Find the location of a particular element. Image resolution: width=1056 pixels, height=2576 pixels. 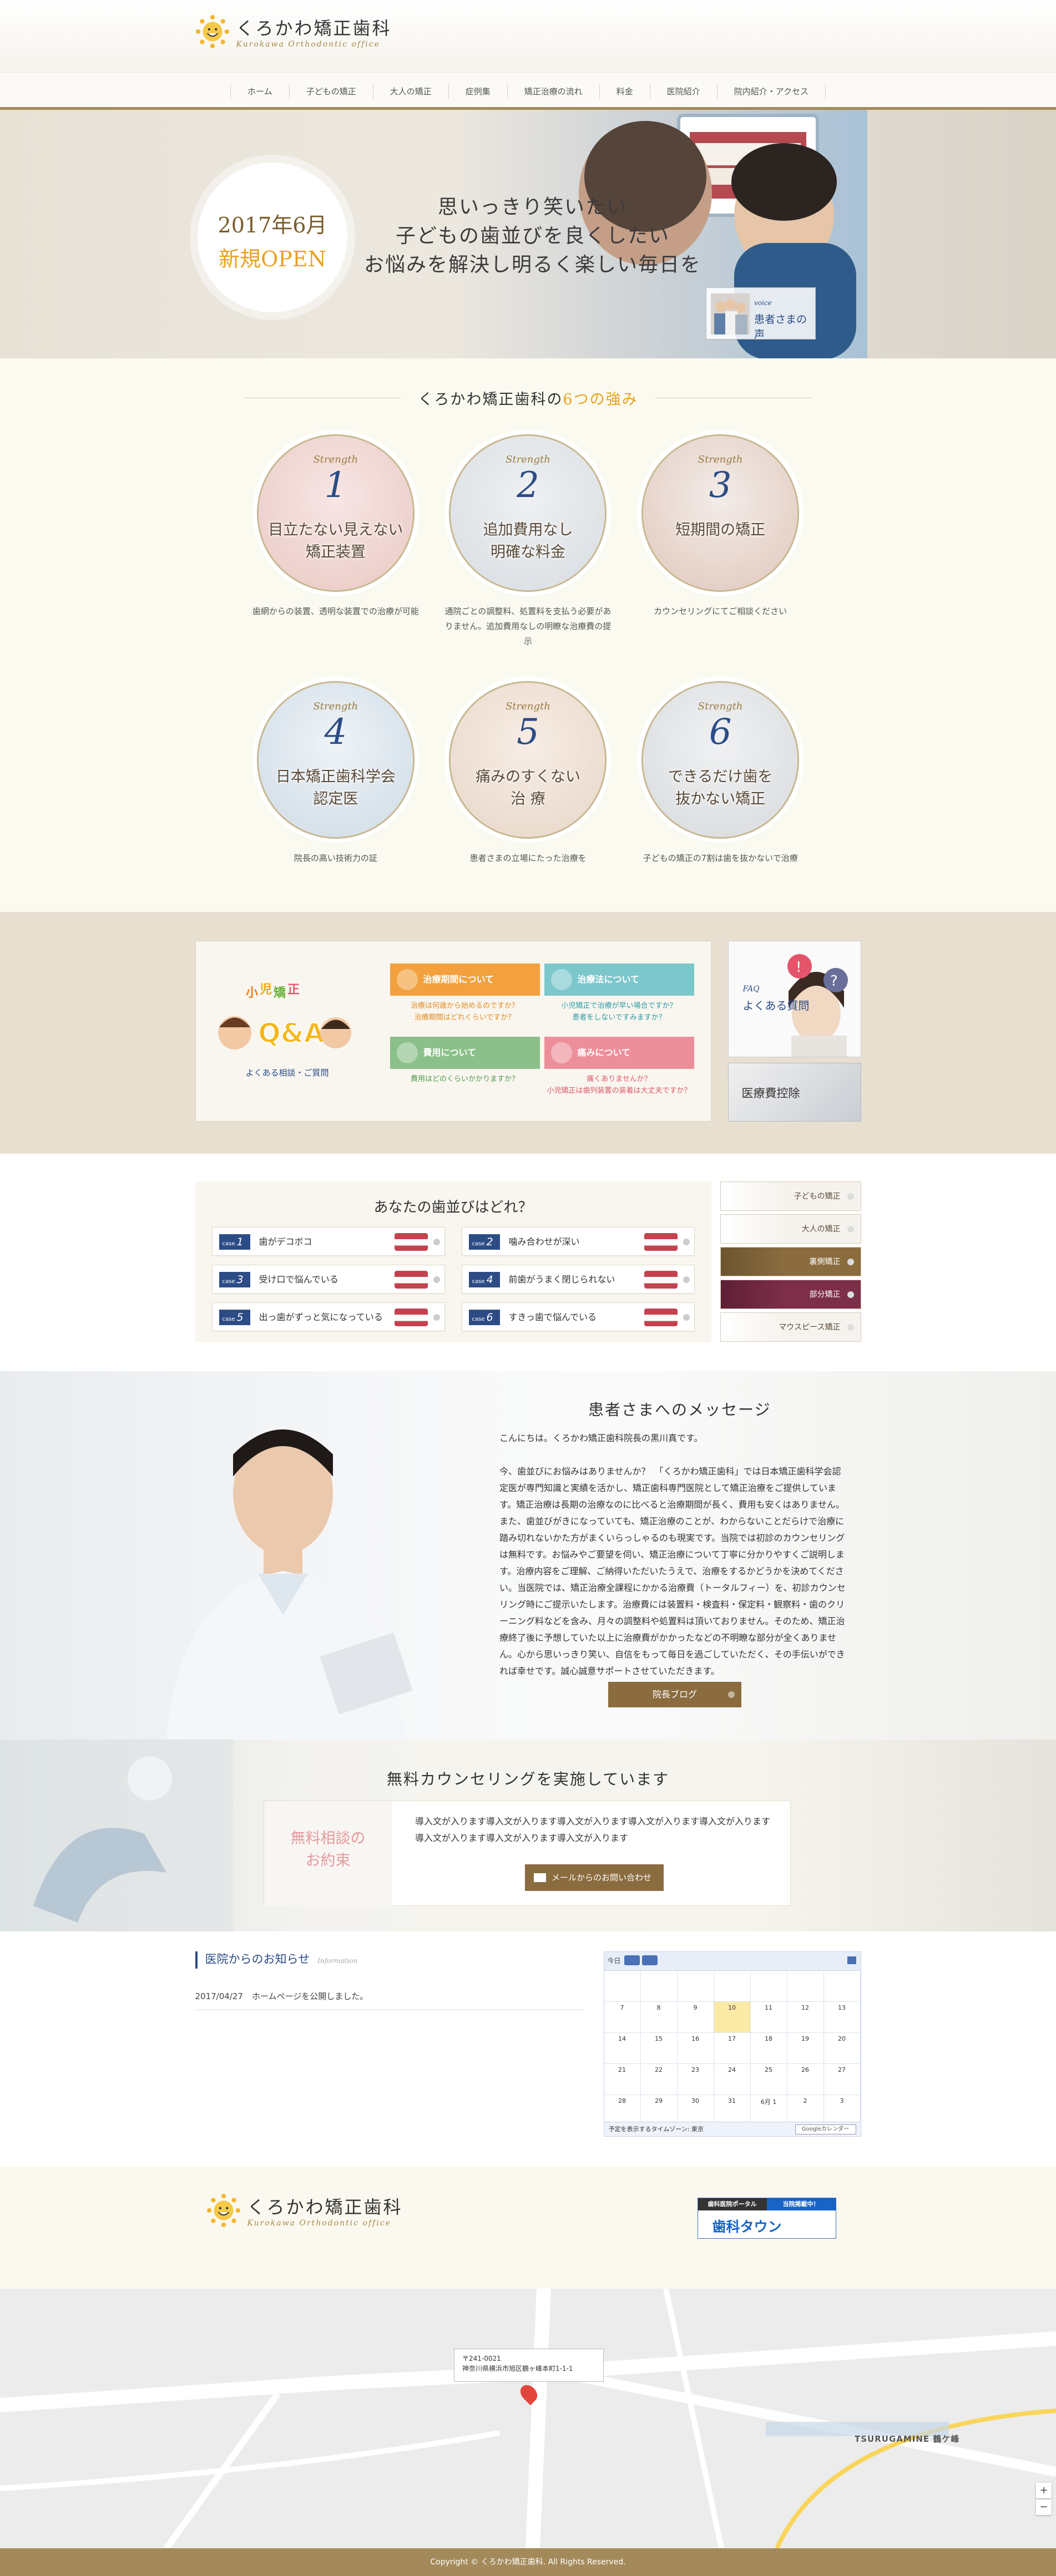

nav-item-price: 料金 is located at coordinates (624, 91).